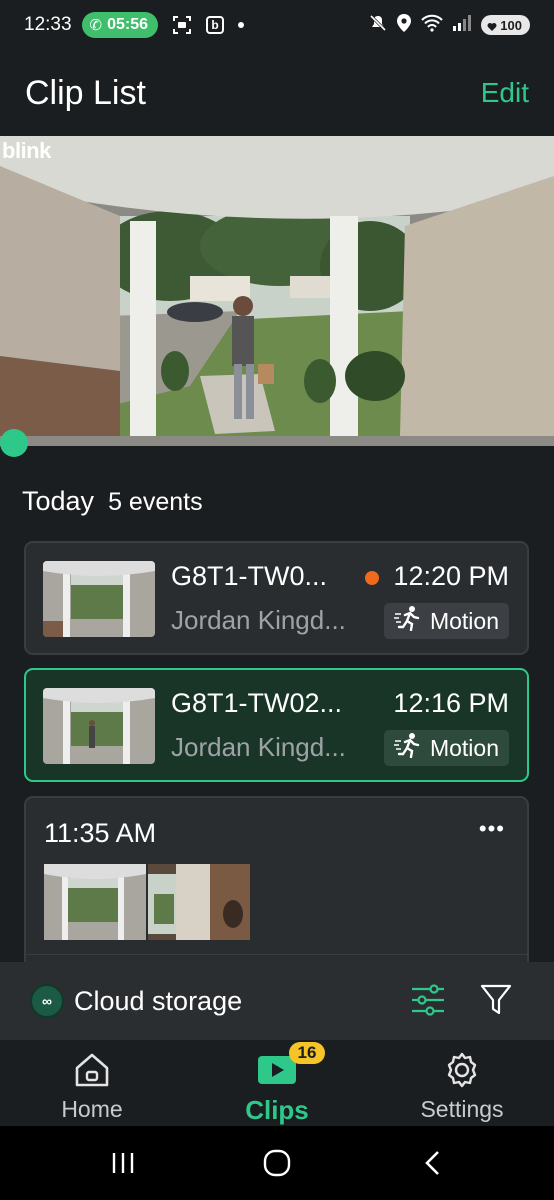 This screenshot has width=554, height=1200. Describe the element at coordinates (158, 1000) in the screenshot. I see `cloud-storage-label: Cloud storage` at that location.